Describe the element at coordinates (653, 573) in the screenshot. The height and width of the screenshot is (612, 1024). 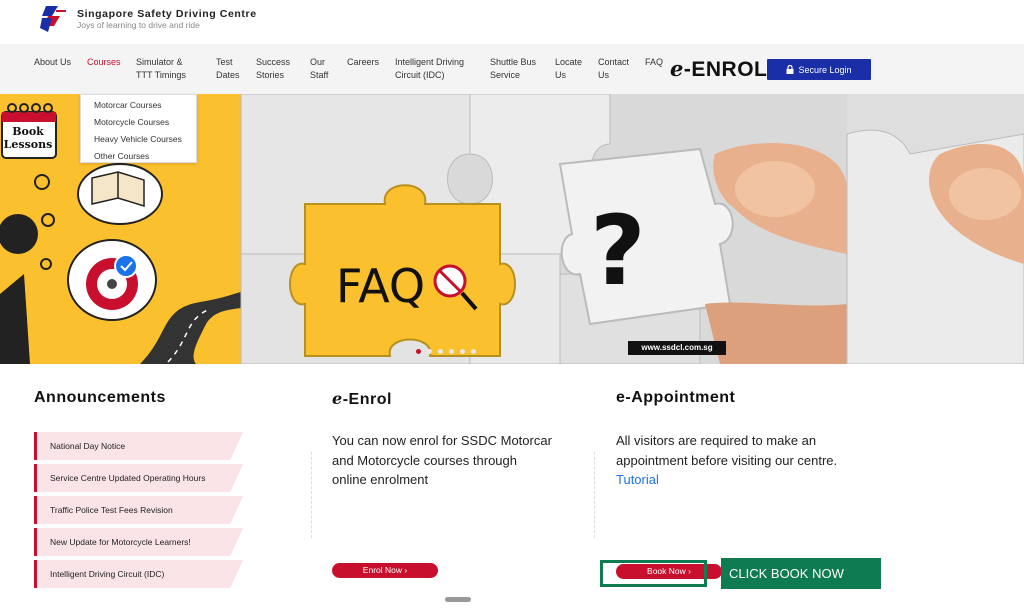
I see `book-now-highlight-box` at that location.